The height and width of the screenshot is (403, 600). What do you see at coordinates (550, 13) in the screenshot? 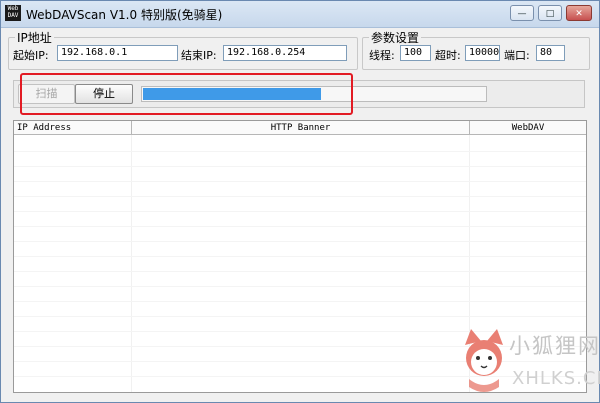
I see `maximize-button: □` at bounding box center [550, 13].